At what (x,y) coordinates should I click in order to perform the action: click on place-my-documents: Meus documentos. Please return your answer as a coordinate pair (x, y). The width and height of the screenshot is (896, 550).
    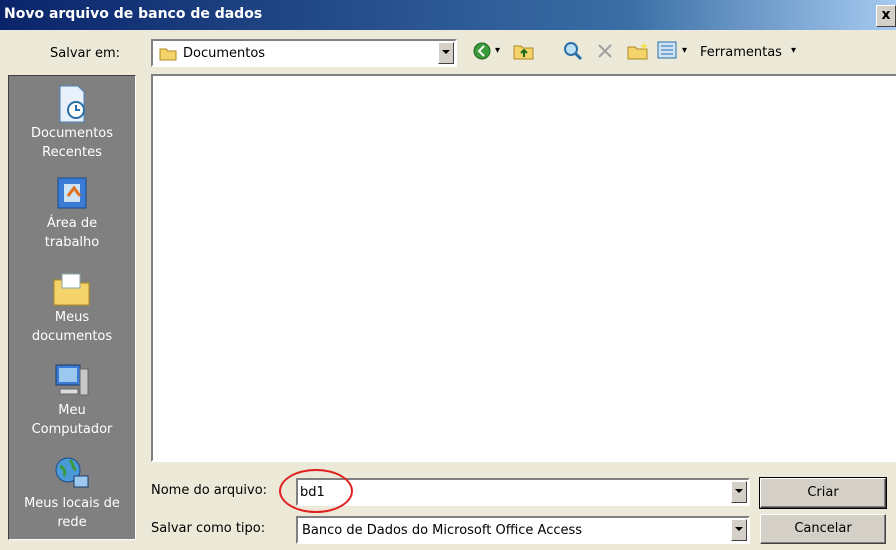
    Looking at the image, I should click on (72, 307).